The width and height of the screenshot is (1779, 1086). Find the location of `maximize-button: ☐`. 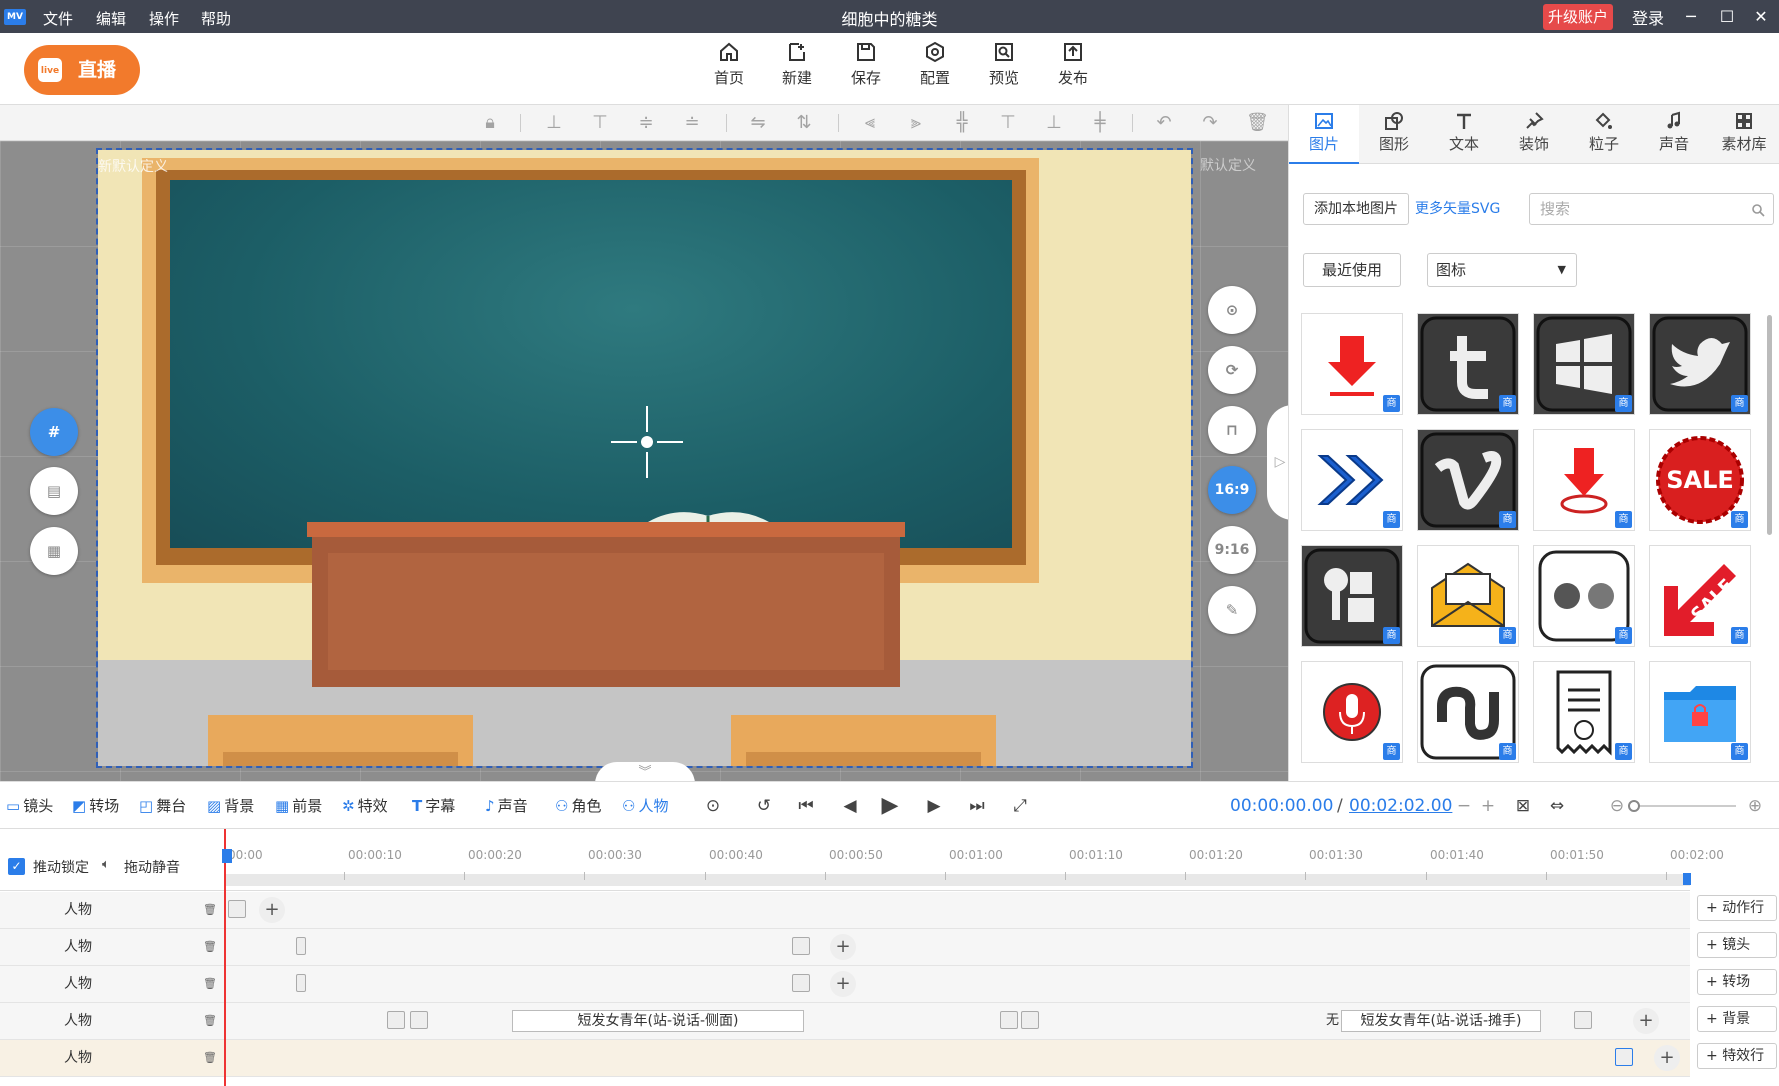

maximize-button: ☐ is located at coordinates (1727, 17).